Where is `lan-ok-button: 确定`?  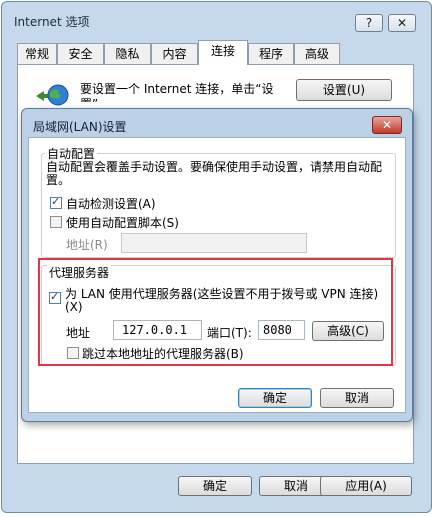
lan-ok-button: 确定 is located at coordinates (275, 398).